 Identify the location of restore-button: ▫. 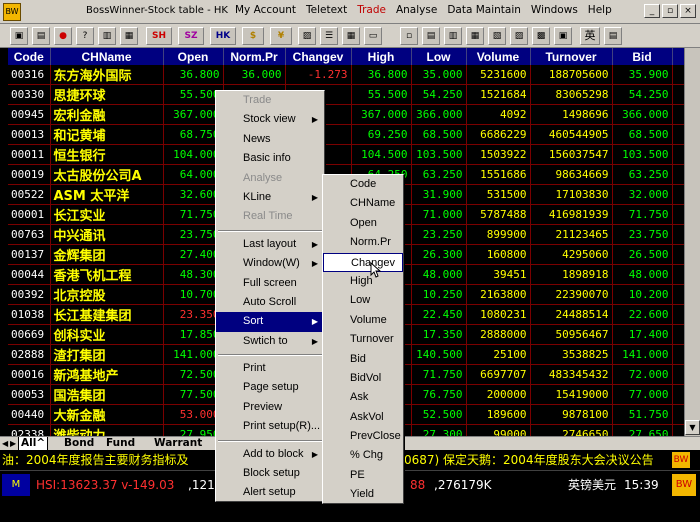
(670, 11).